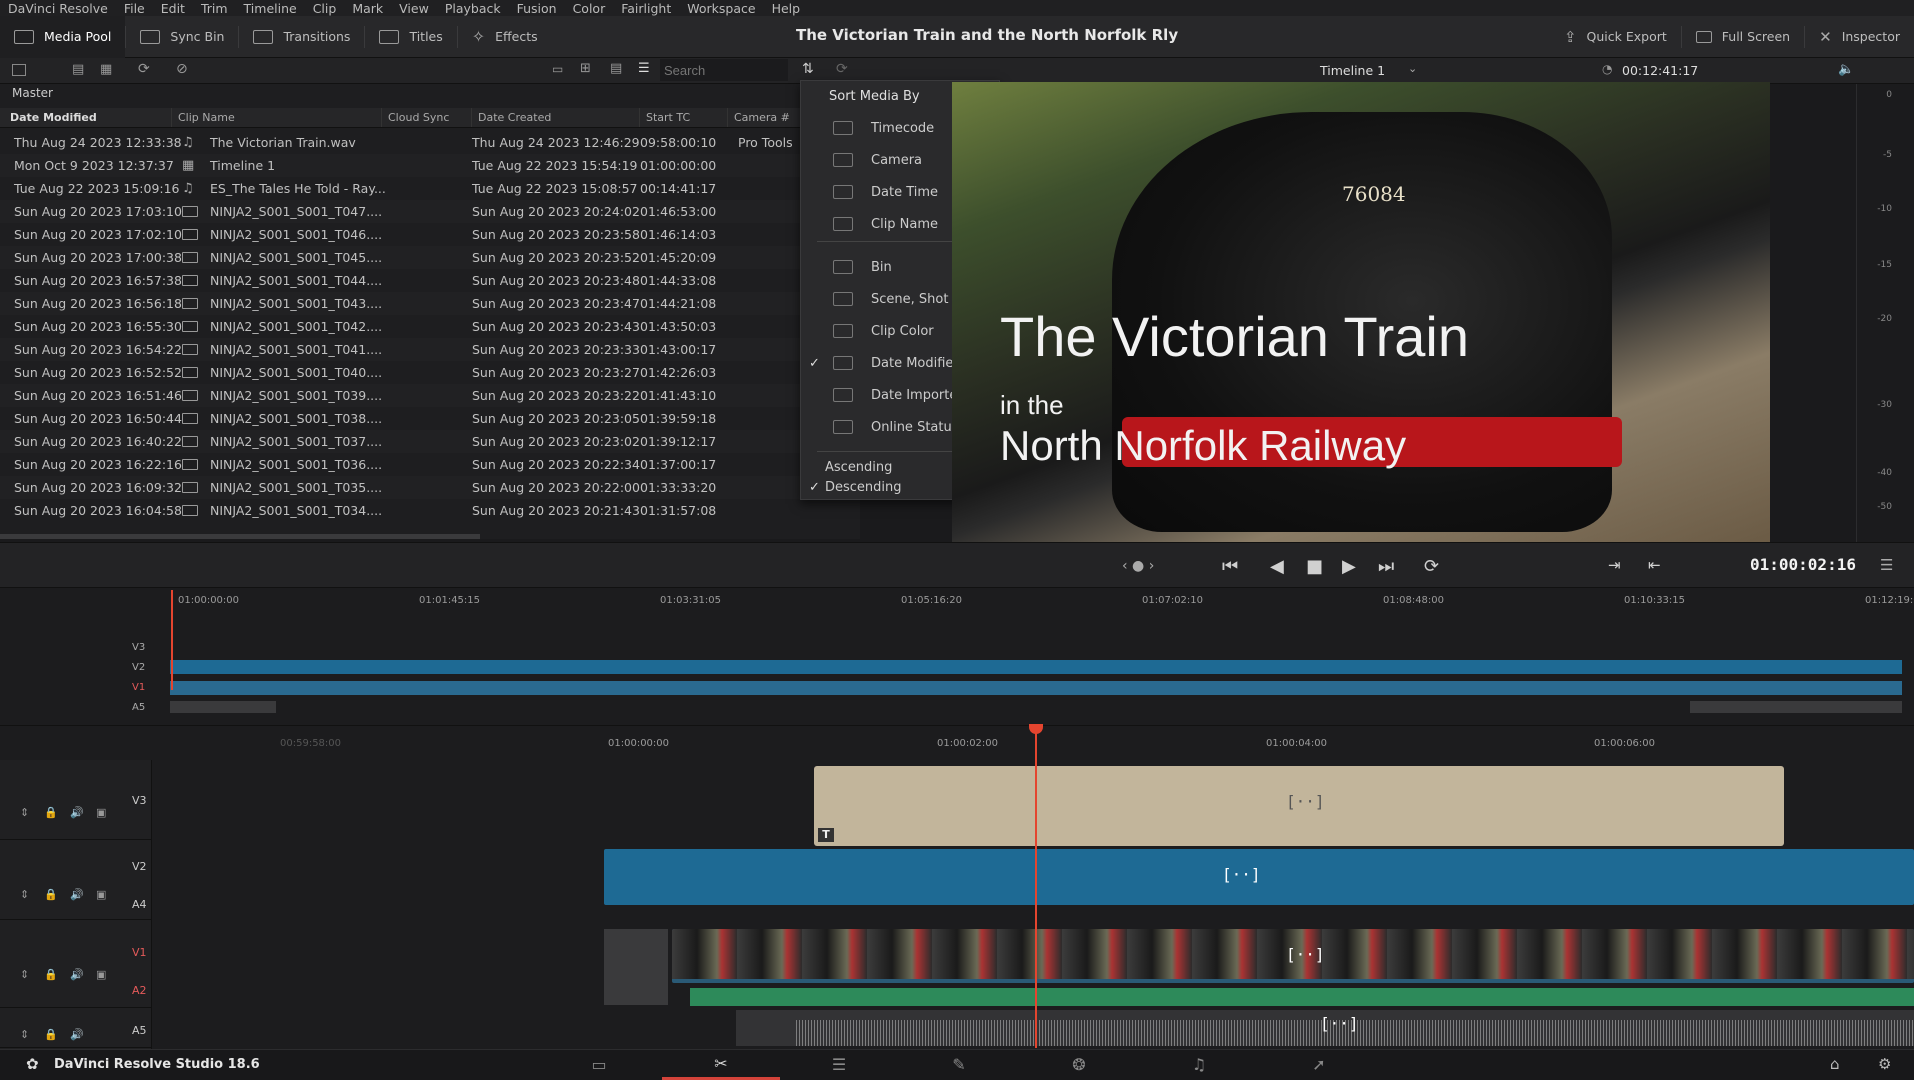 The height and width of the screenshot is (1080, 1914). I want to click on mark-out-icon: ⇤, so click(1654, 565).